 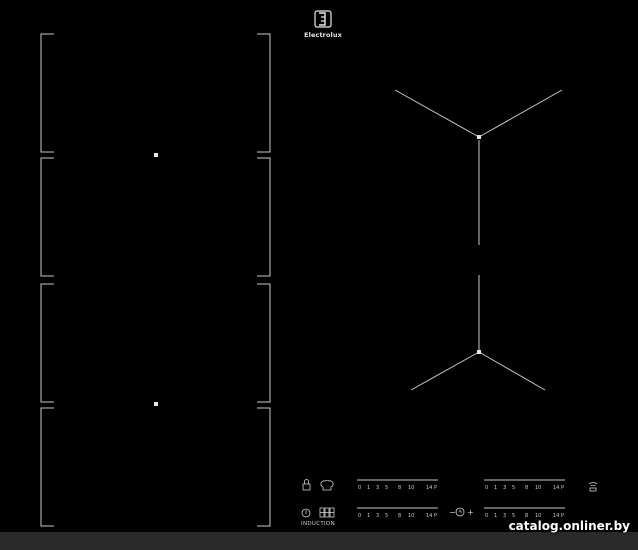 I want to click on slider-top-left: 0 1 3 5 8 10 14 P, so click(x=397, y=485).